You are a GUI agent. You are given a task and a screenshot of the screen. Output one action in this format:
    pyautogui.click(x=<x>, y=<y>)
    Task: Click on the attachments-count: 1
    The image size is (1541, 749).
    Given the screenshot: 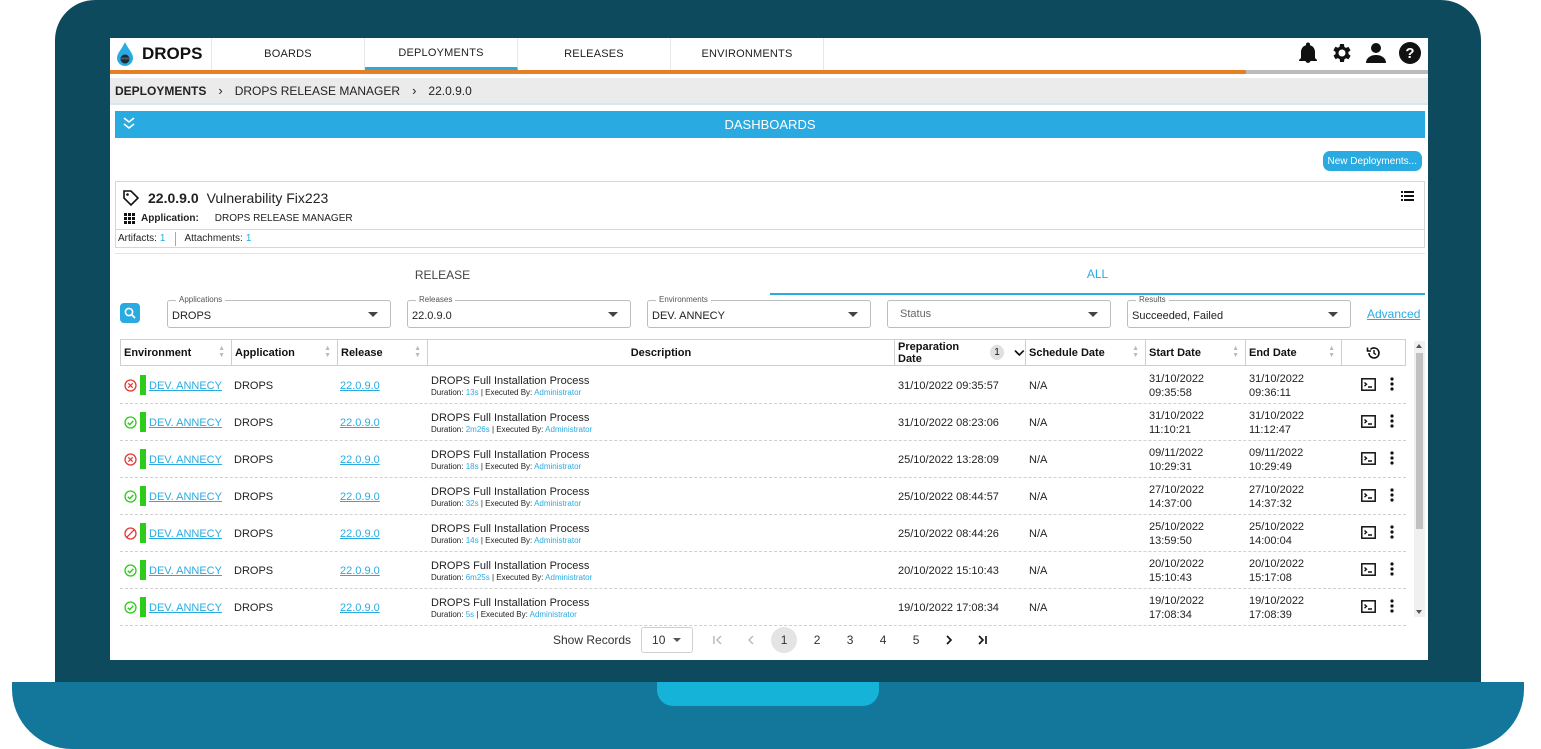 What is the action you would take?
    pyautogui.click(x=249, y=238)
    